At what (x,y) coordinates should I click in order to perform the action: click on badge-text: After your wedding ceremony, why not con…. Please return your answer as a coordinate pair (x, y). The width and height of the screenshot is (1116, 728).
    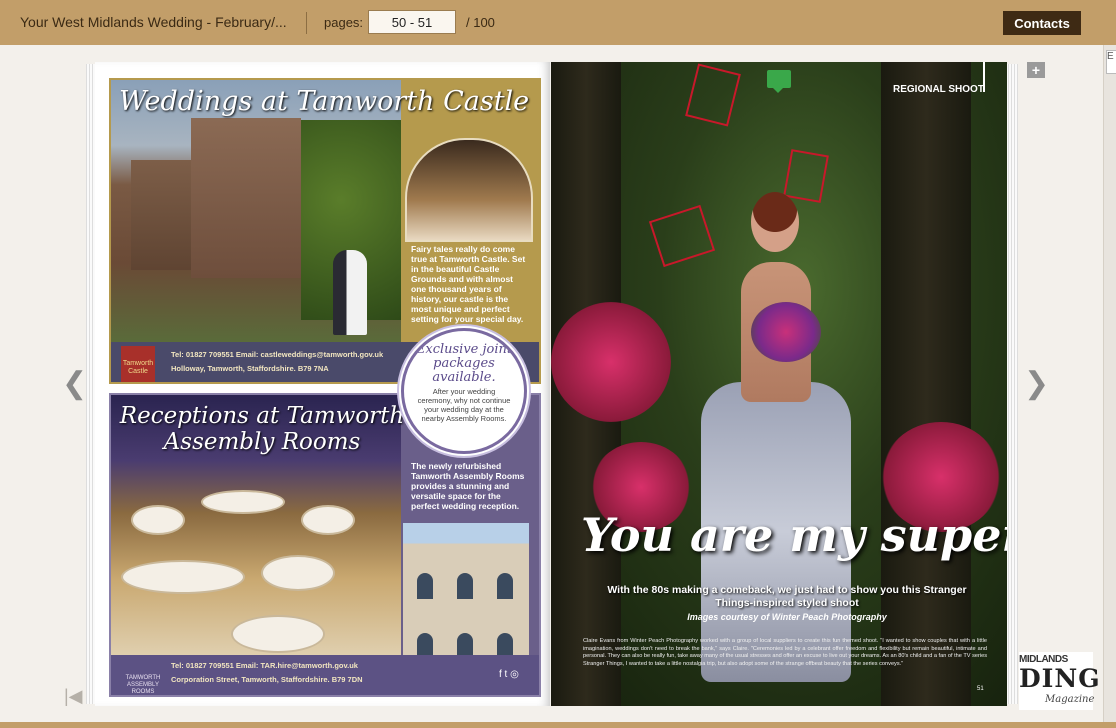
    Looking at the image, I should click on (464, 405).